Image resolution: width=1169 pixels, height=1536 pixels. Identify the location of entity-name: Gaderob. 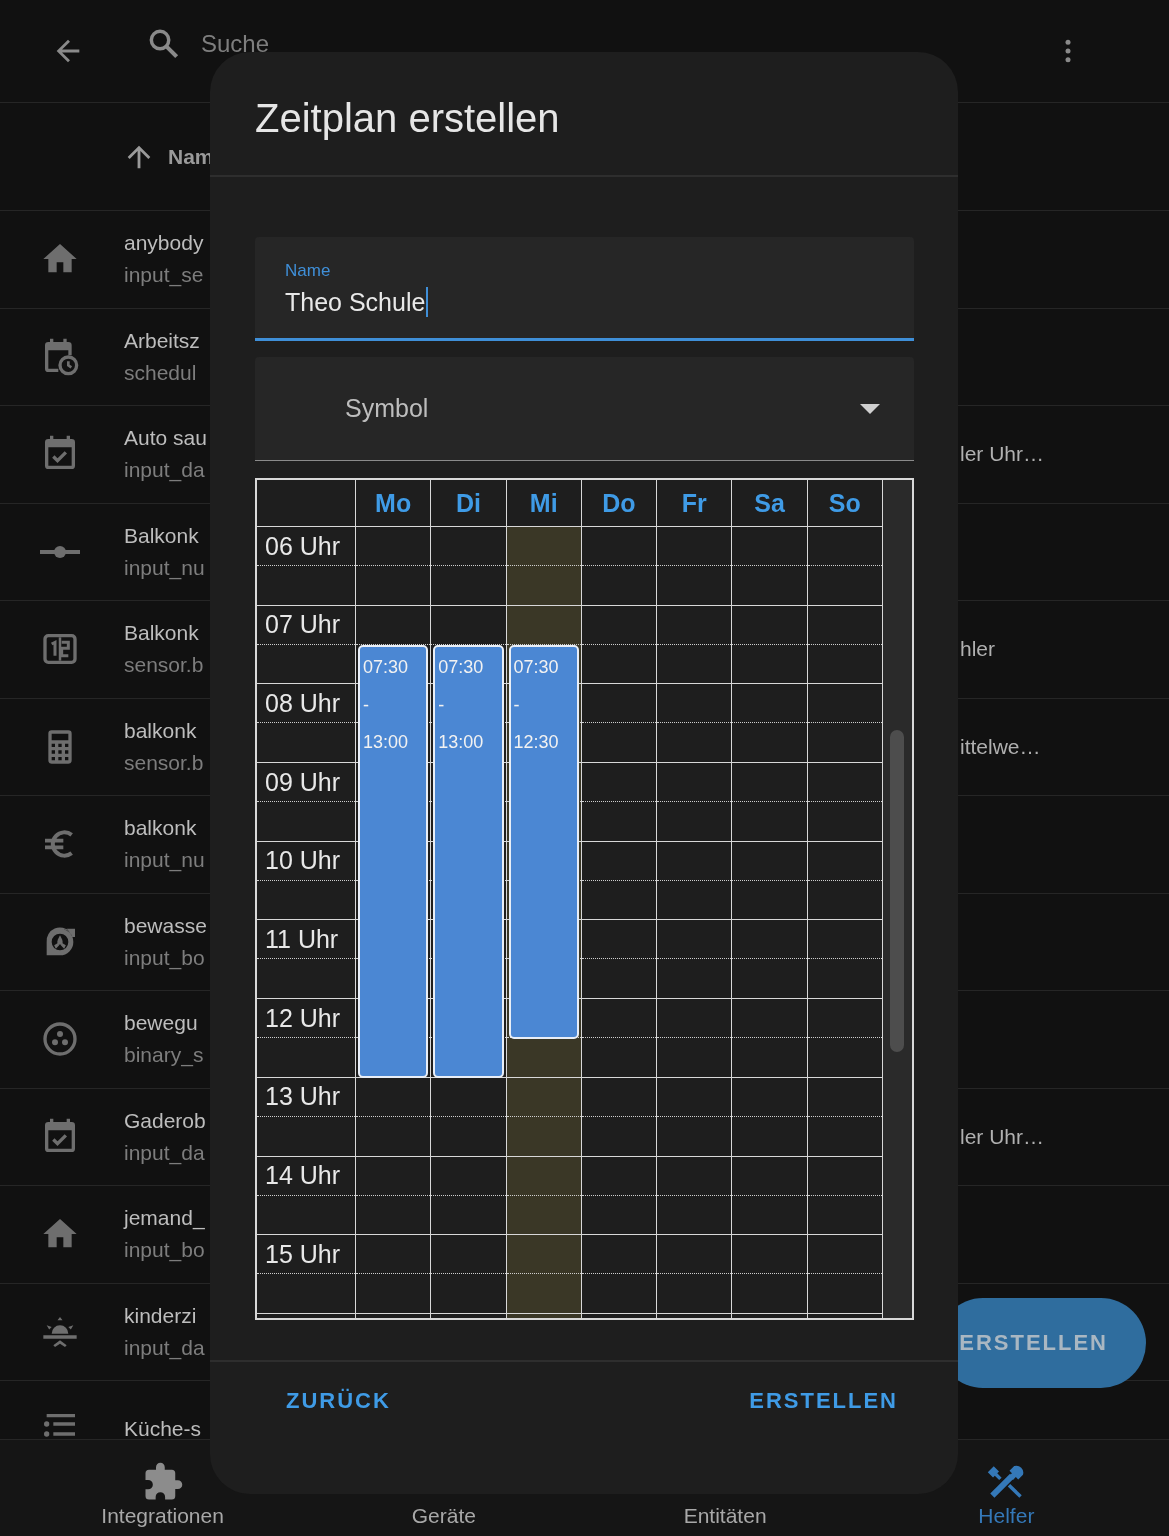
(165, 1120).